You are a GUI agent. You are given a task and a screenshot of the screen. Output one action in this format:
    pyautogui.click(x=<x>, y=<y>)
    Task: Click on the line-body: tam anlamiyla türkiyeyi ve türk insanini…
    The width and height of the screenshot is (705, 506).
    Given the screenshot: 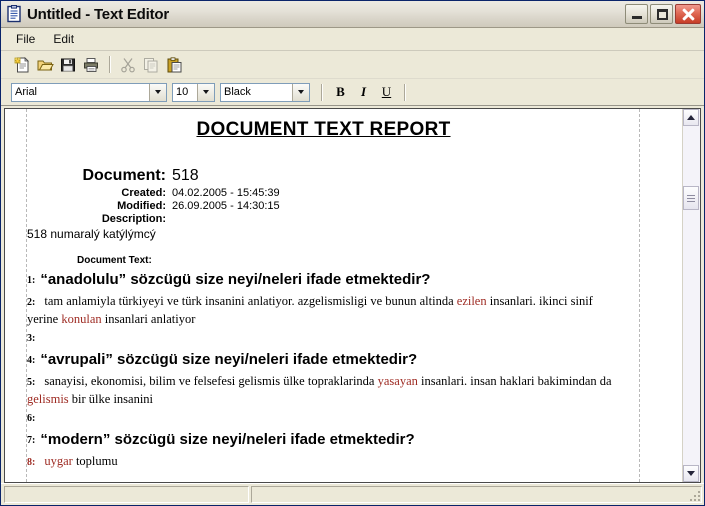 What is the action you would take?
    pyautogui.click(x=310, y=310)
    